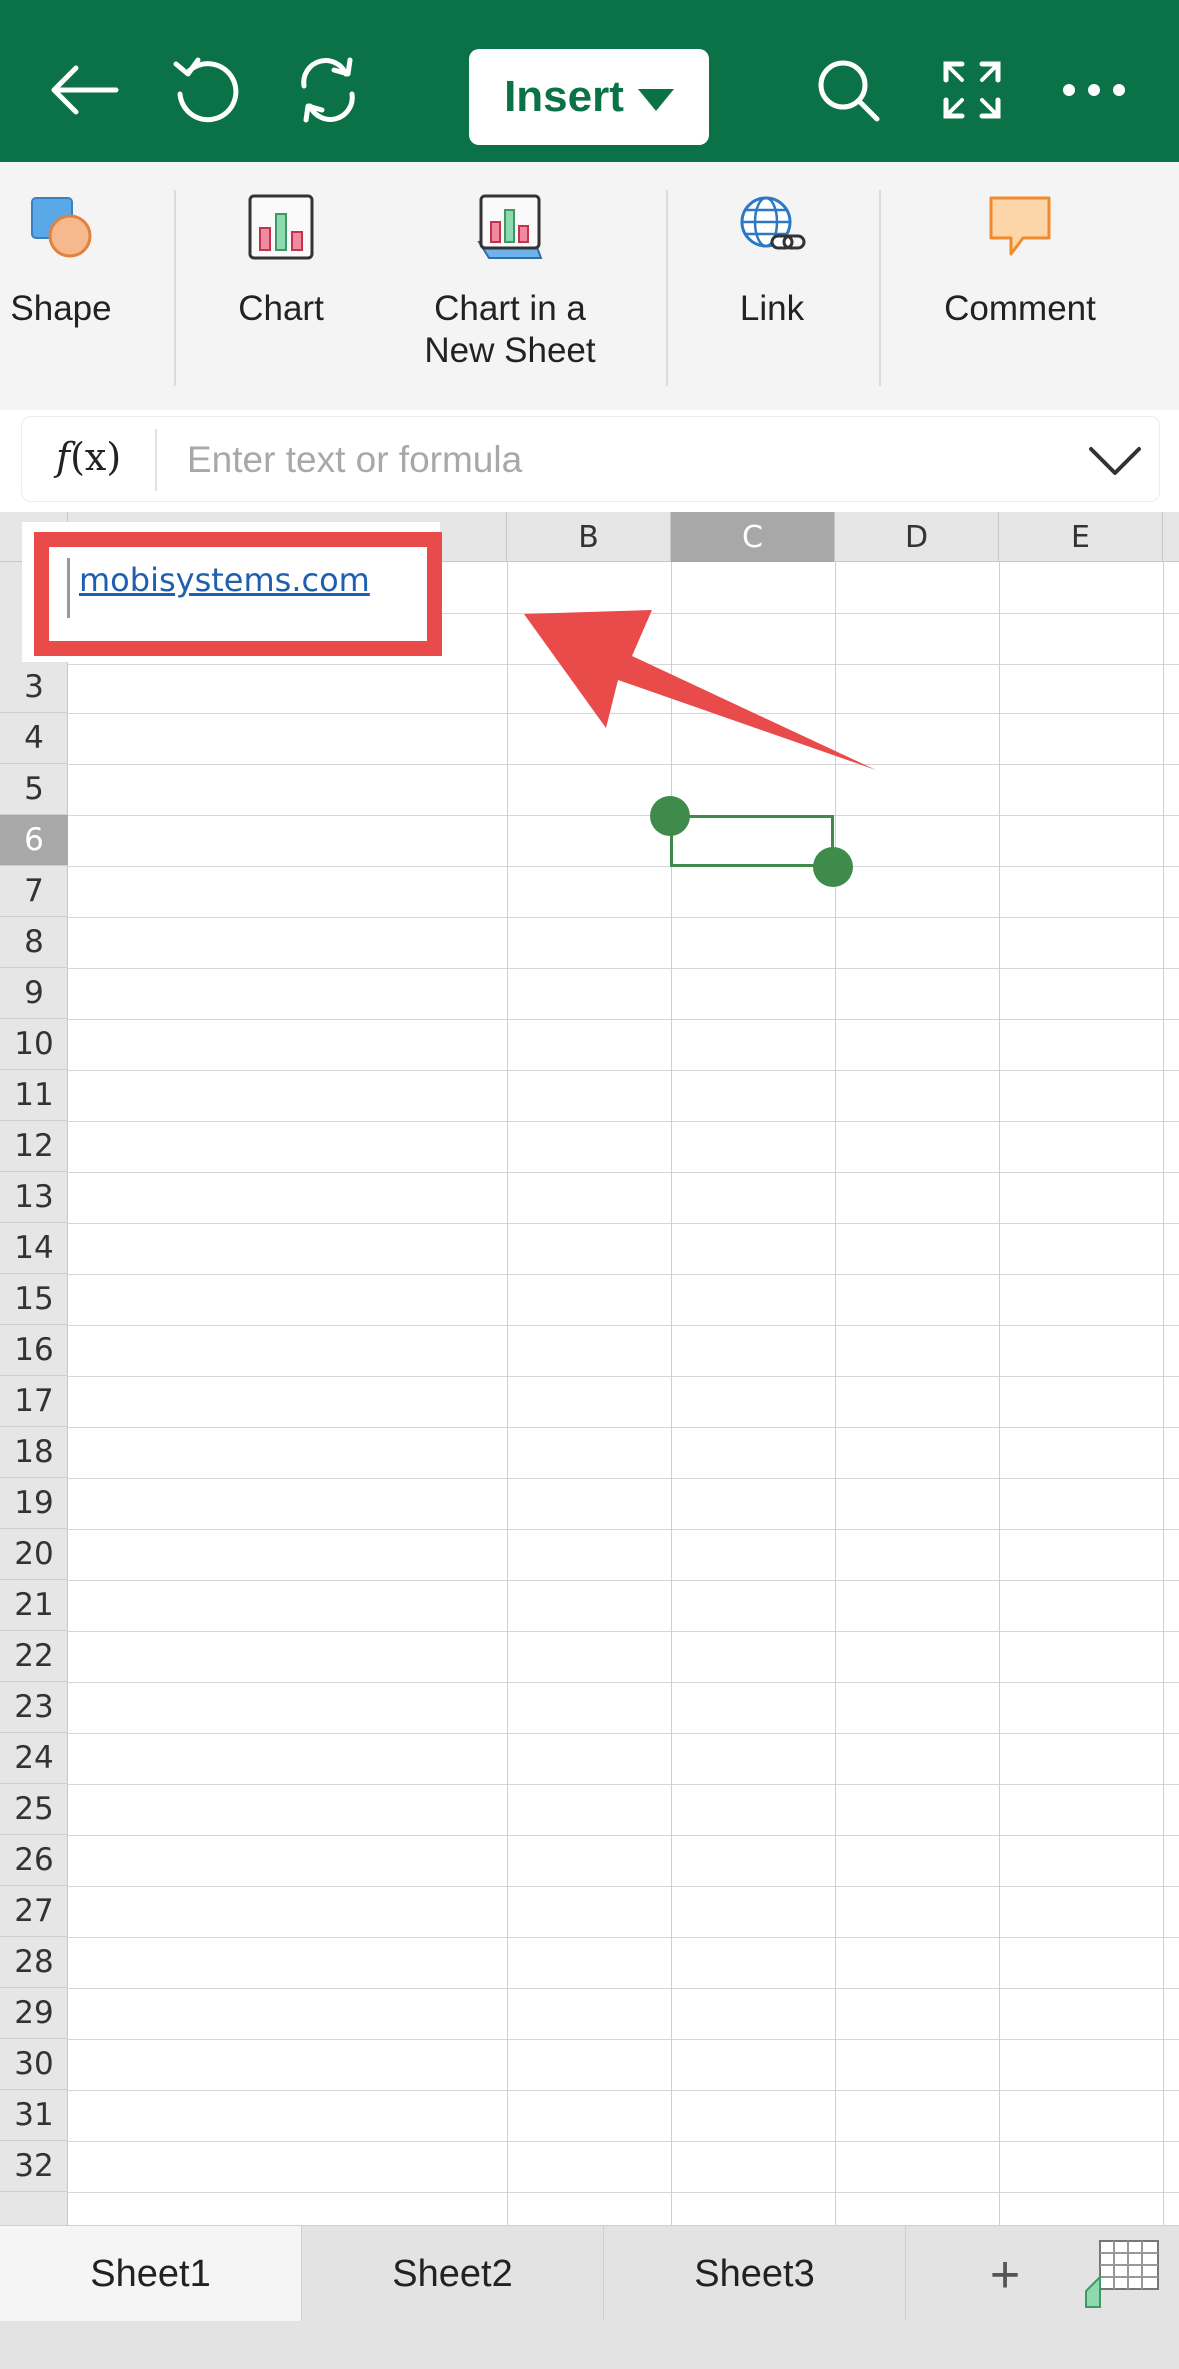 This screenshot has height=2369, width=1179. What do you see at coordinates (34, 1197) in the screenshot?
I see `row-header-13: 13` at bounding box center [34, 1197].